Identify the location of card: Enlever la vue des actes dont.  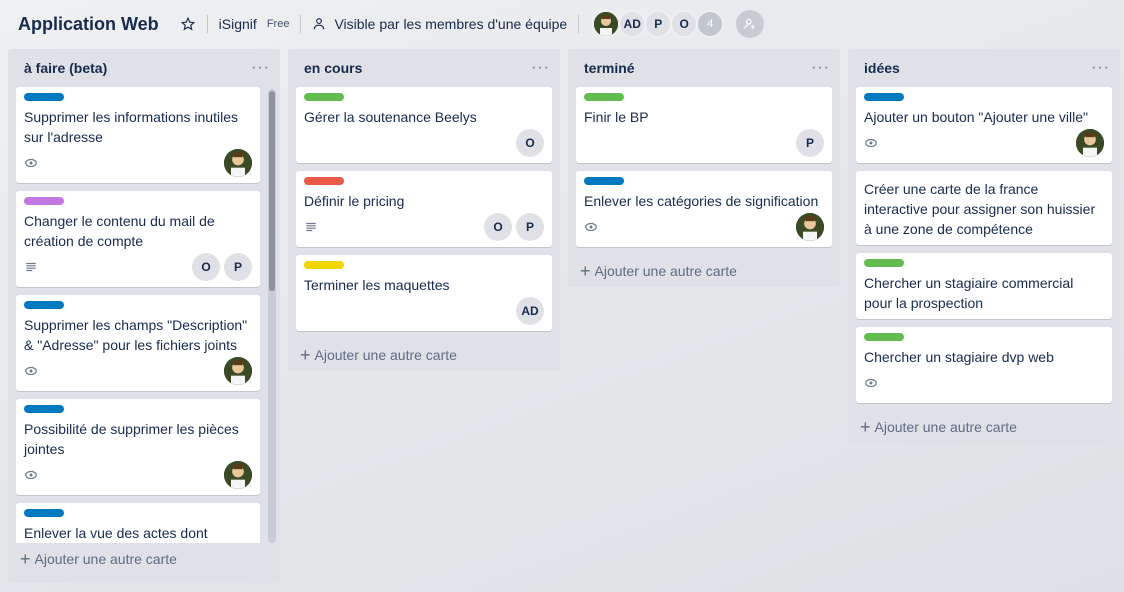
(138, 523).